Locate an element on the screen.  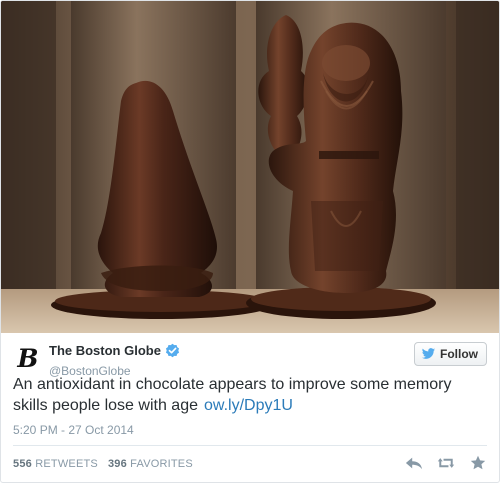
author-avatar: B is located at coordinates (28, 358).